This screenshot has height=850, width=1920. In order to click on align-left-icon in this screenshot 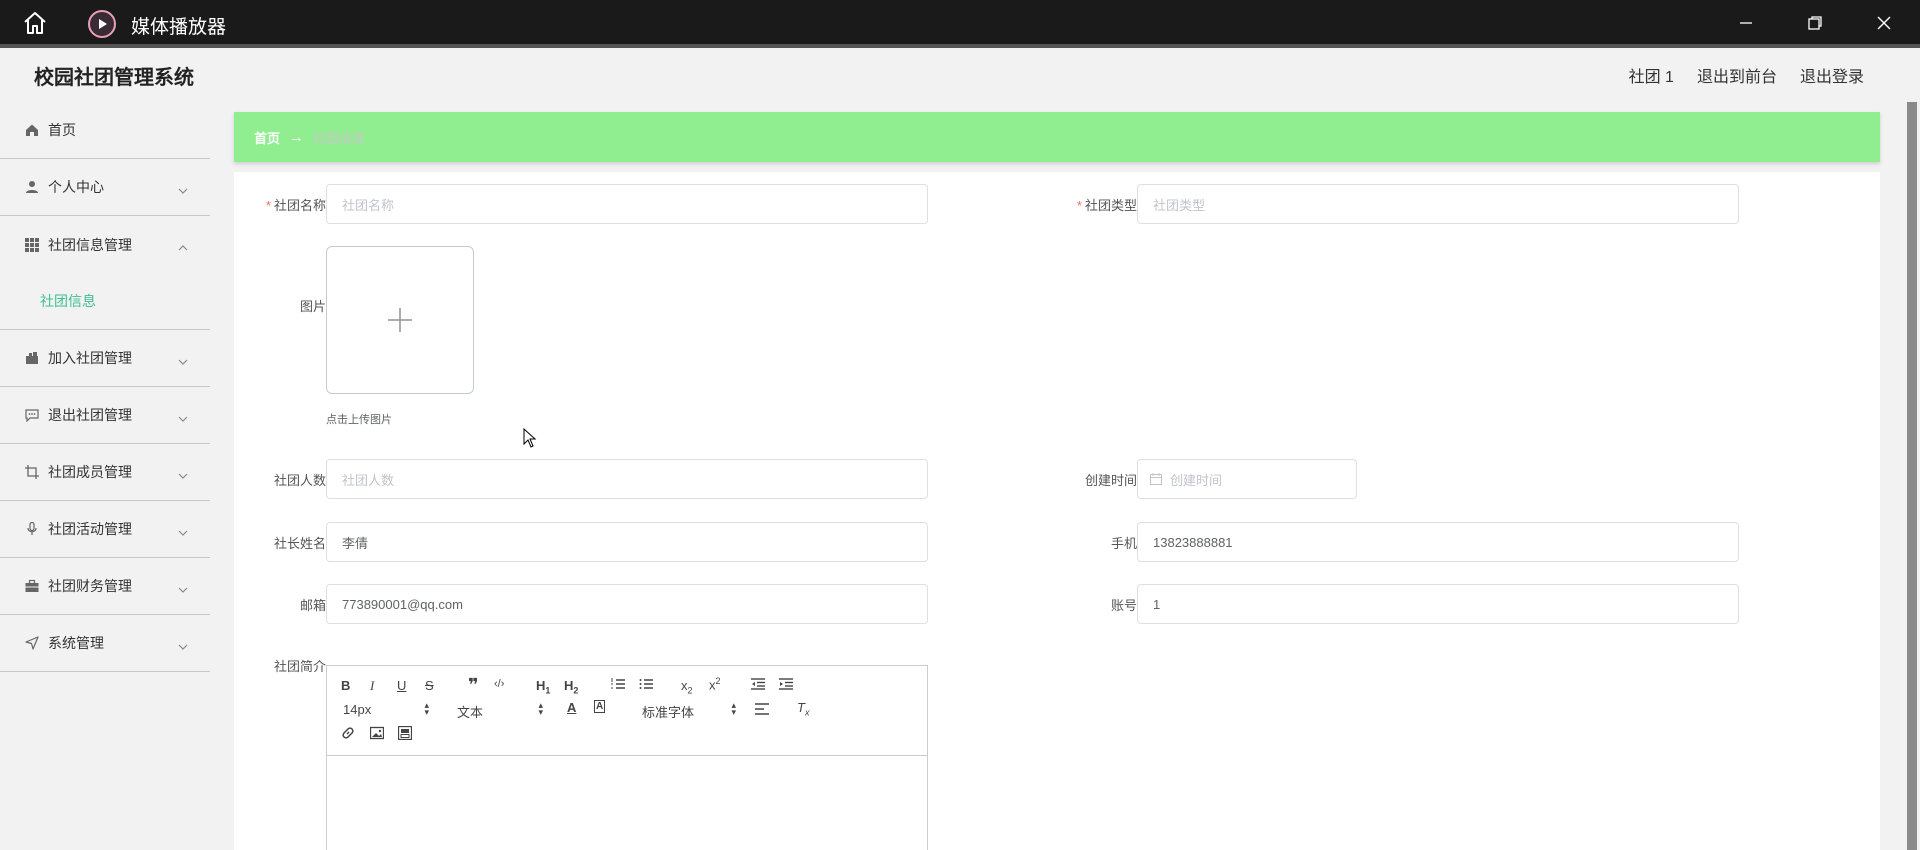, I will do `click(762, 710)`.